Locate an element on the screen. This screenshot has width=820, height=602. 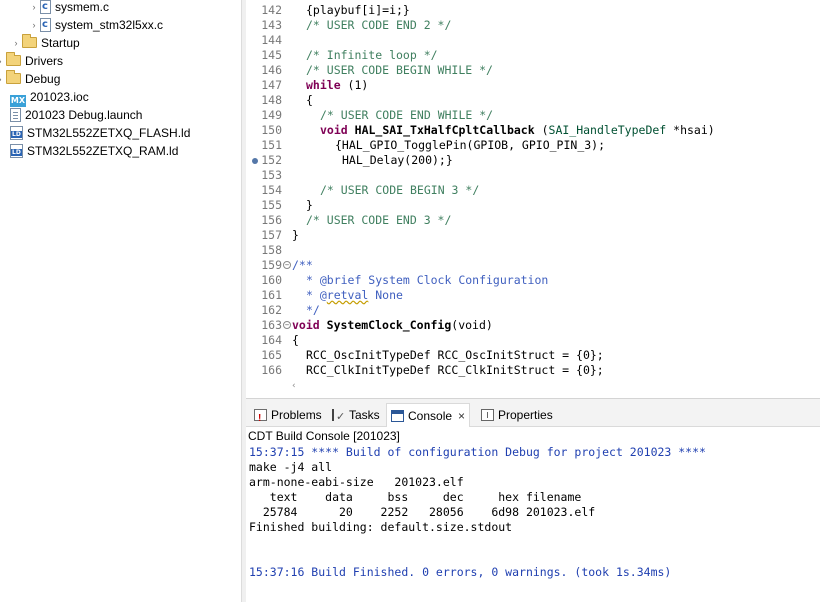
line-number: 163 is located at coordinates (271, 325).